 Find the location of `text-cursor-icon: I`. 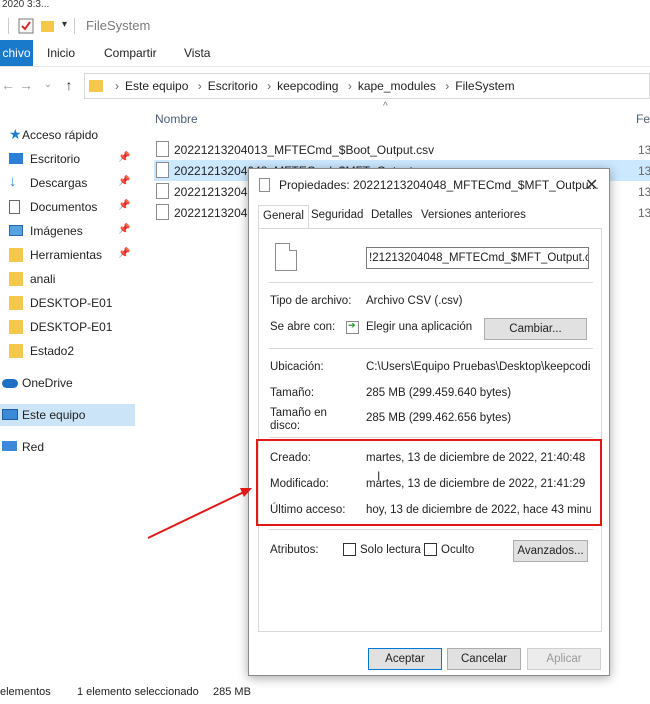

text-cursor-icon: I is located at coordinates (379, 476).